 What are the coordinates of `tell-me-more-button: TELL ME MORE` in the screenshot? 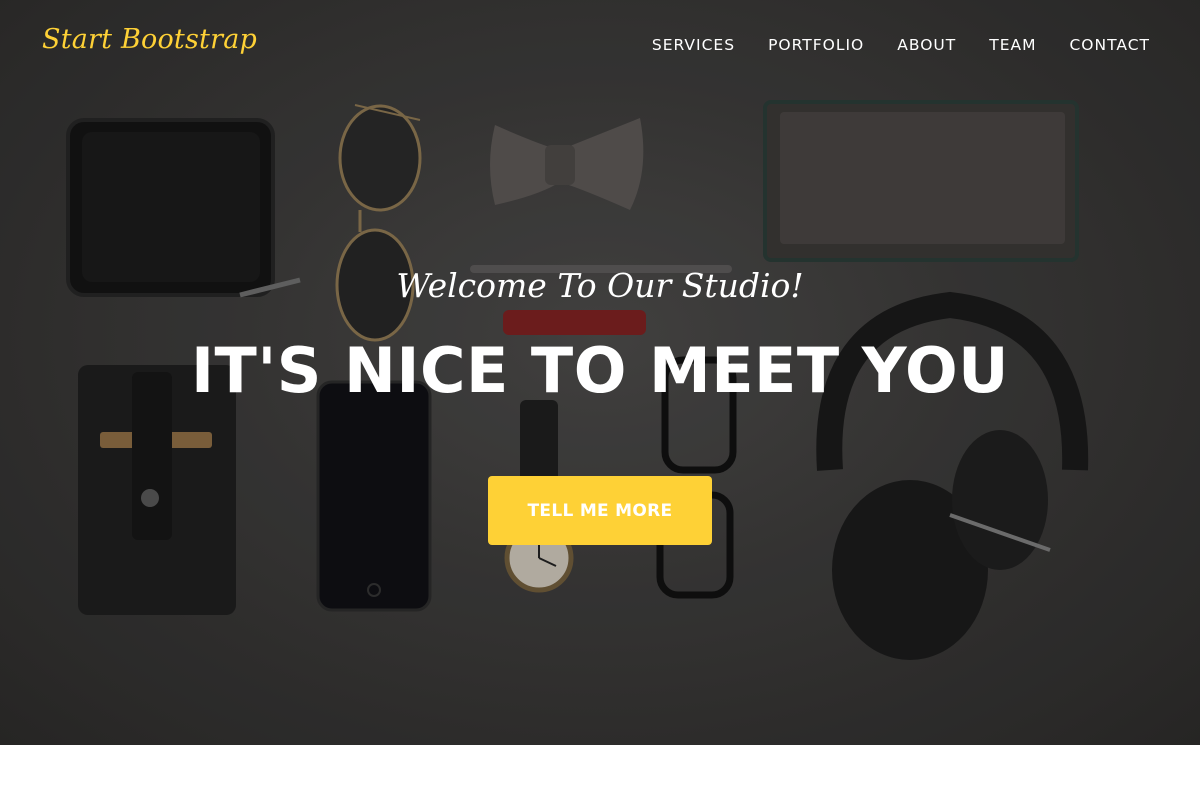 It's located at (600, 510).